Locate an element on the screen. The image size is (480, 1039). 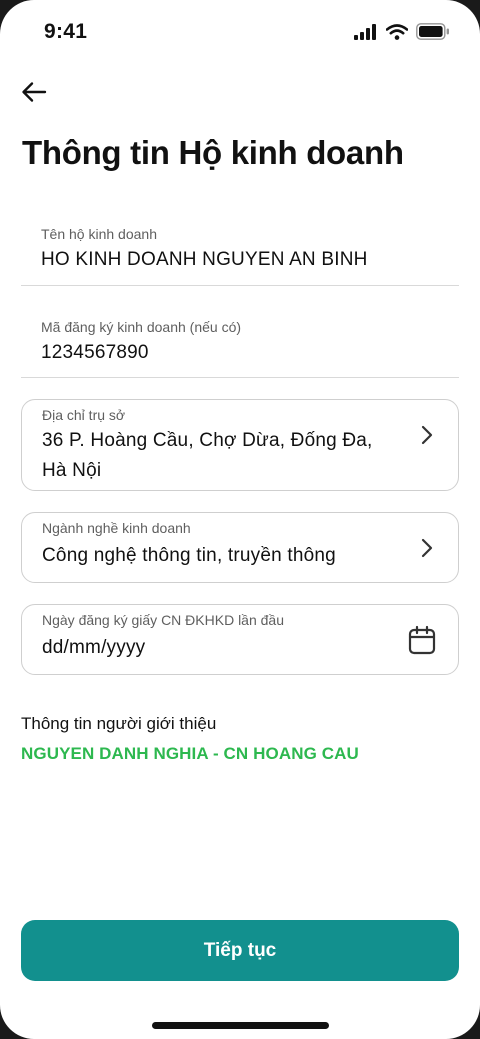
registration-date-label: Ngày đăng ký giấy CN ĐKHKD lần đầu is located at coordinates (163, 620).